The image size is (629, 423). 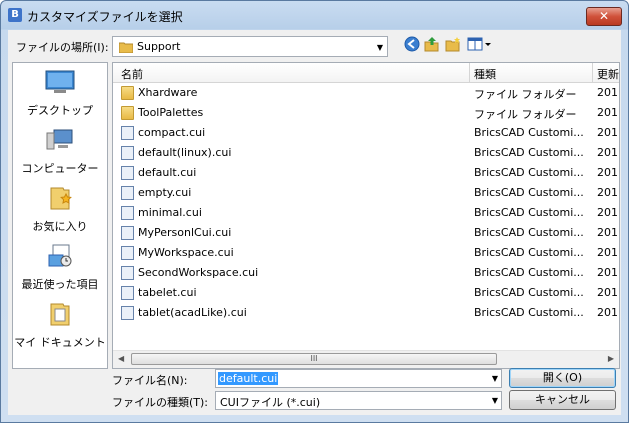 I want to click on window-title: カスタマイズファイルを選択, so click(x=105, y=17).